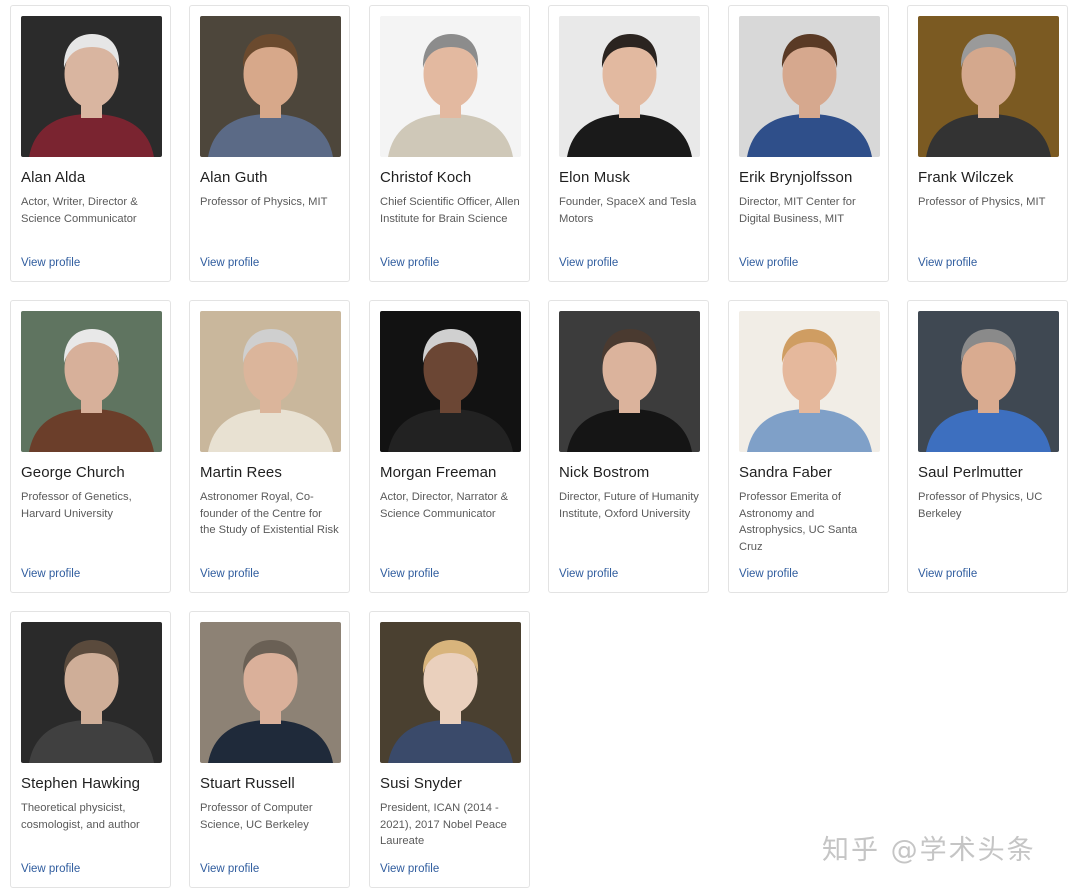  I want to click on person-name: George Church, so click(73, 472).